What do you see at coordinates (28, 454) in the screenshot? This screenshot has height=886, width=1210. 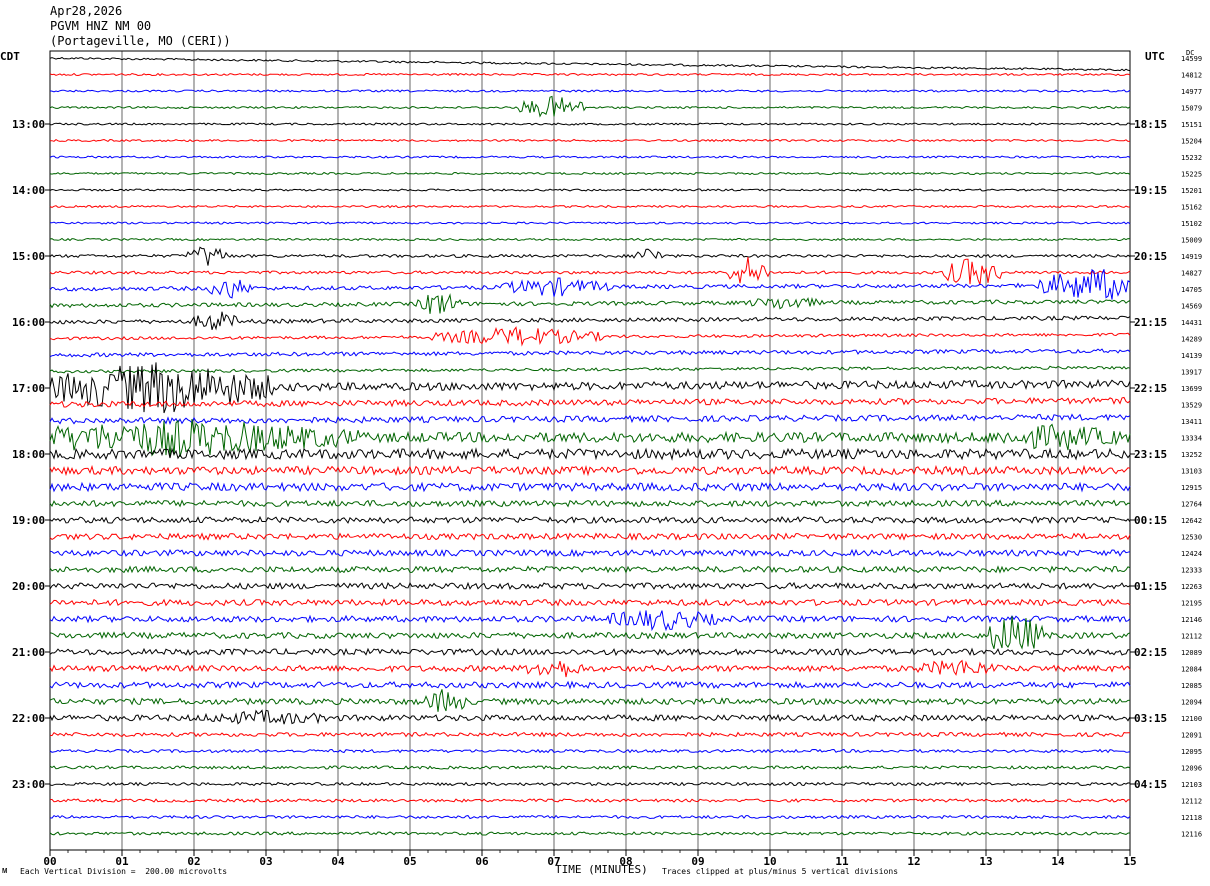 I see `left-time-label: 18:00` at bounding box center [28, 454].